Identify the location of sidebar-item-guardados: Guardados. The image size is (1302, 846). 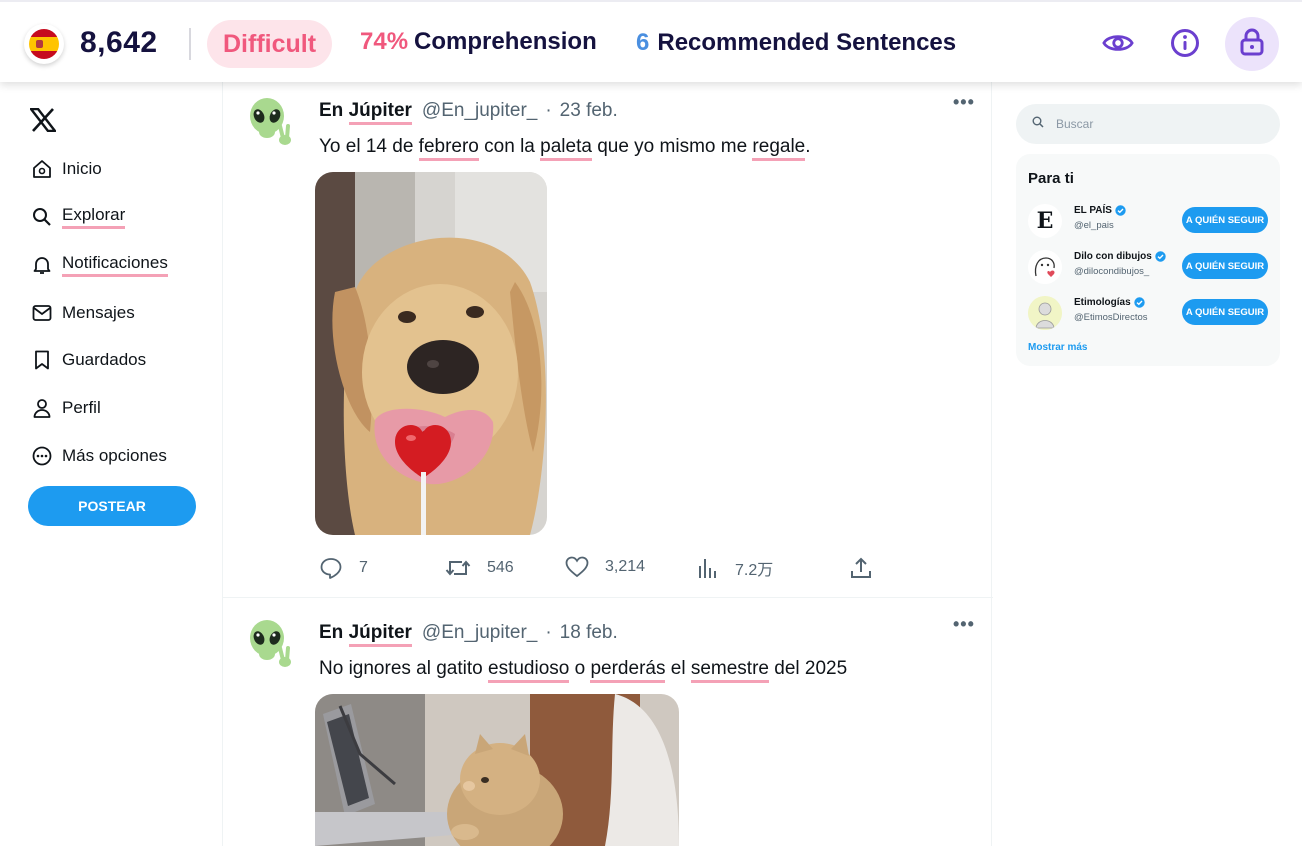
(89, 360).